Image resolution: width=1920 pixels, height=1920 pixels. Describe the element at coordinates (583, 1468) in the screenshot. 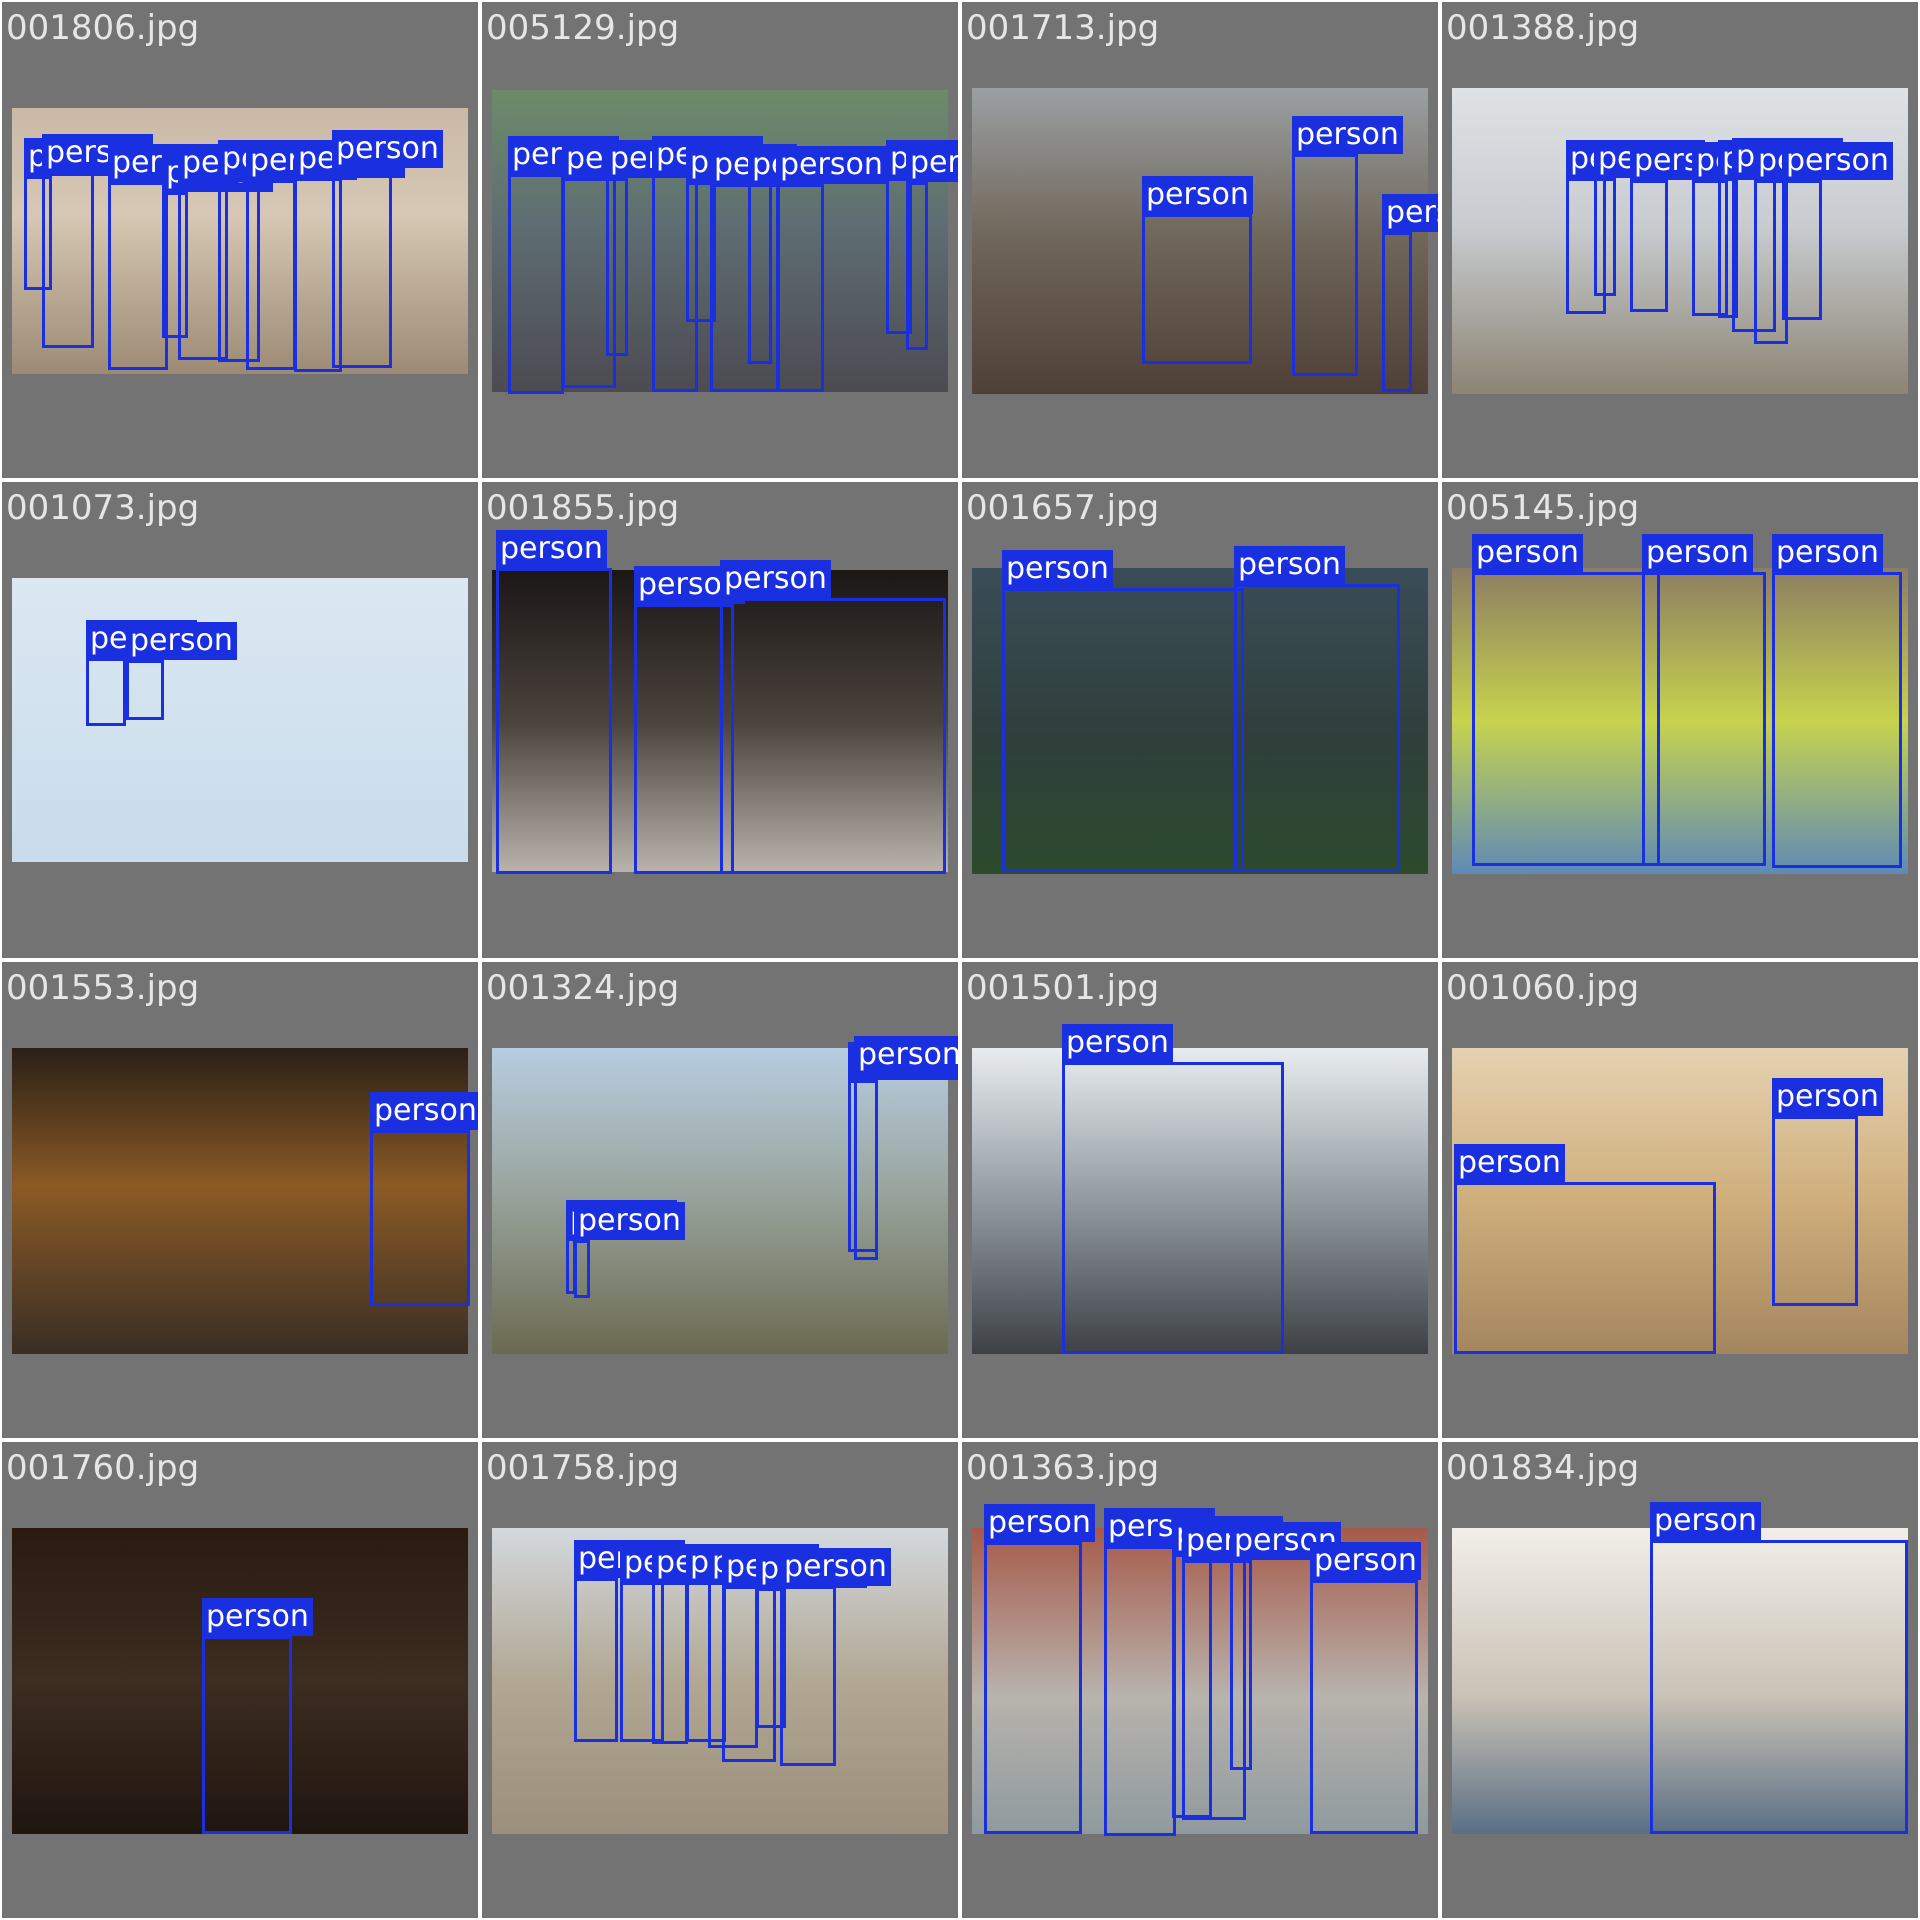

I see `tile-filename: 001758.jpg` at that location.